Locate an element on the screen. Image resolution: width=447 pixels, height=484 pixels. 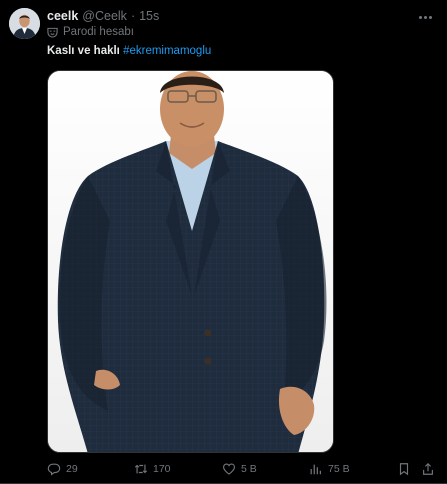
tweet-text: Kaslı ve haklı #ekremimamoglu is located at coordinates (129, 51).